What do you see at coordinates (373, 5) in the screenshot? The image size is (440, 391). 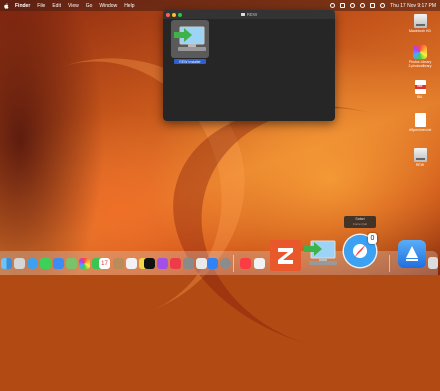 I see `control-center-icon` at bounding box center [373, 5].